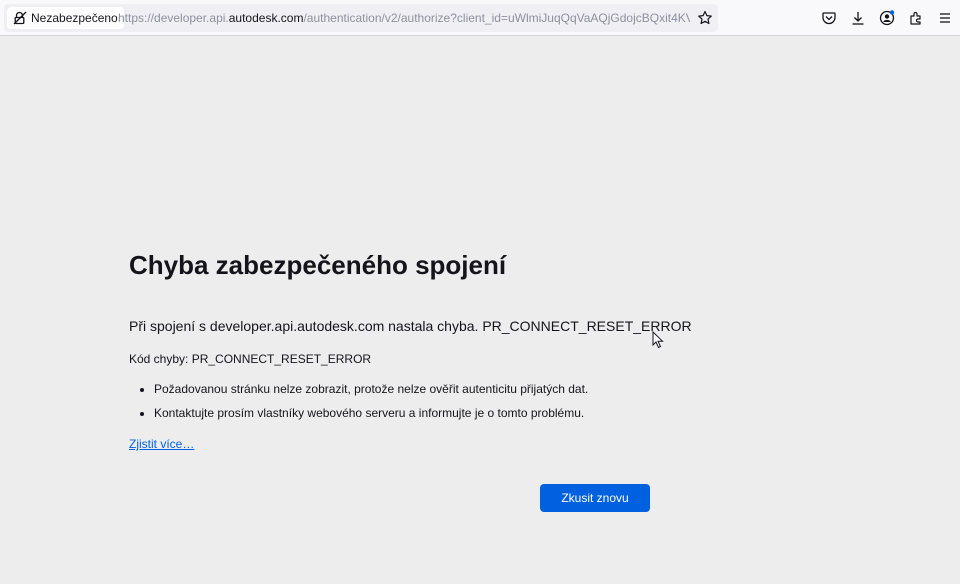 The height and width of the screenshot is (584, 960). I want to click on account-icon, so click(887, 18).